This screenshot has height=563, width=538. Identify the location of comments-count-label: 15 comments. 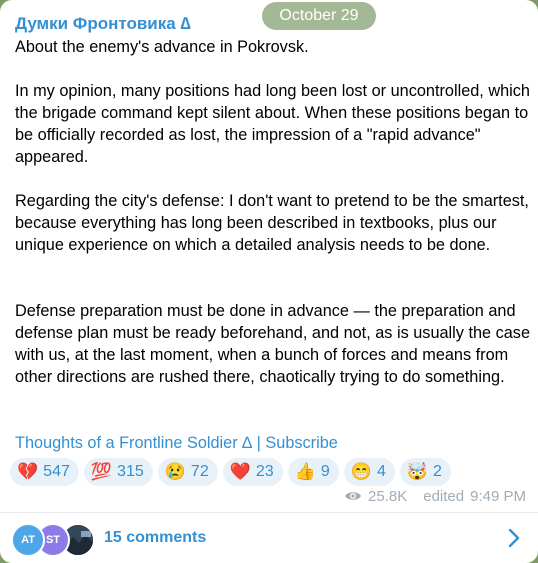
(155, 537).